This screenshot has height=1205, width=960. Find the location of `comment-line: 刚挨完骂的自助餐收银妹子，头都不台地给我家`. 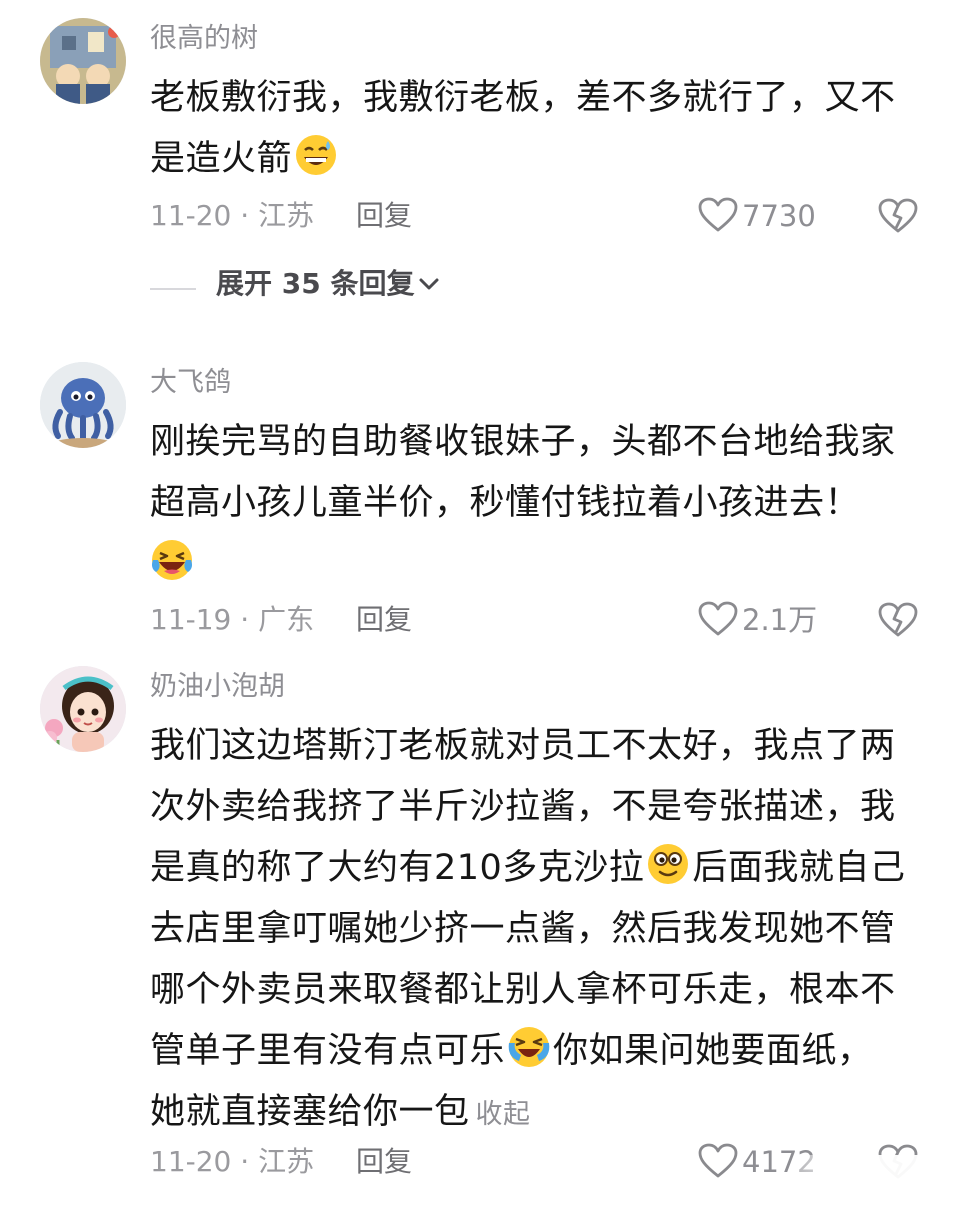

comment-line: 刚挨完骂的自助餐收银妹子，头都不台地给我家 is located at coordinates (523, 442).